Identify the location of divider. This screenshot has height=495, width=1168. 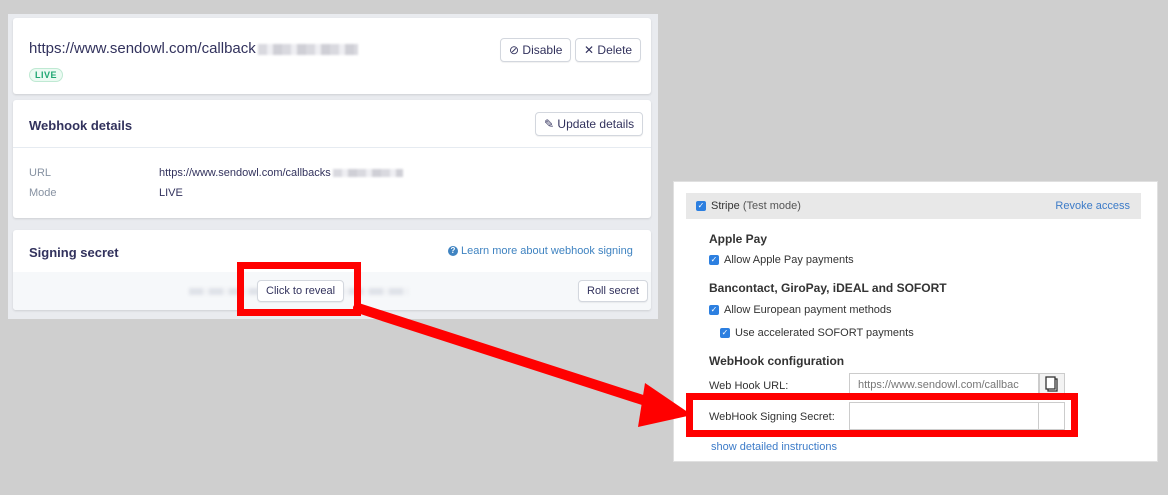
(332, 147).